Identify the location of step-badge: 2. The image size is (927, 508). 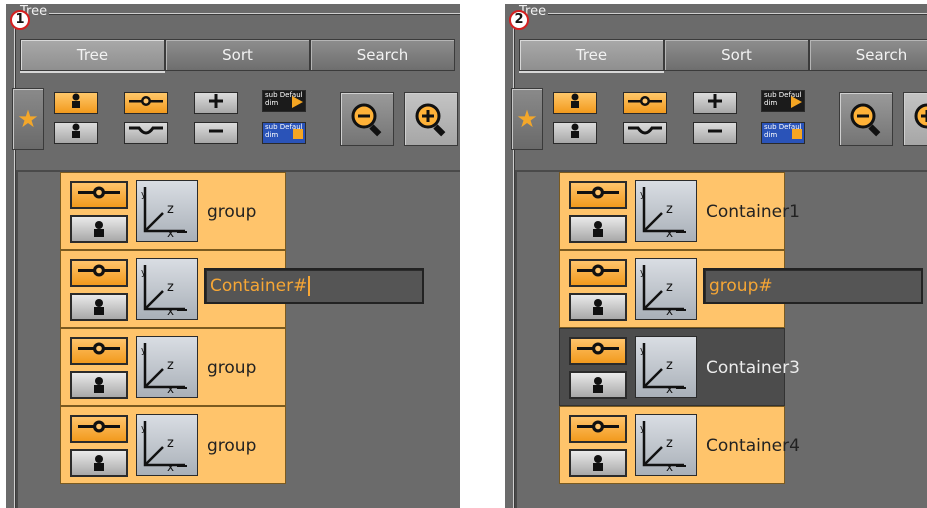
(519, 20).